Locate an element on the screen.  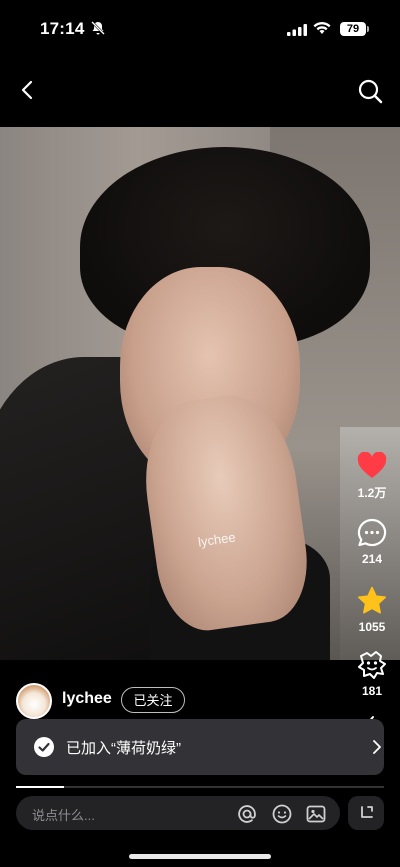
expand-button is located at coordinates (366, 813).